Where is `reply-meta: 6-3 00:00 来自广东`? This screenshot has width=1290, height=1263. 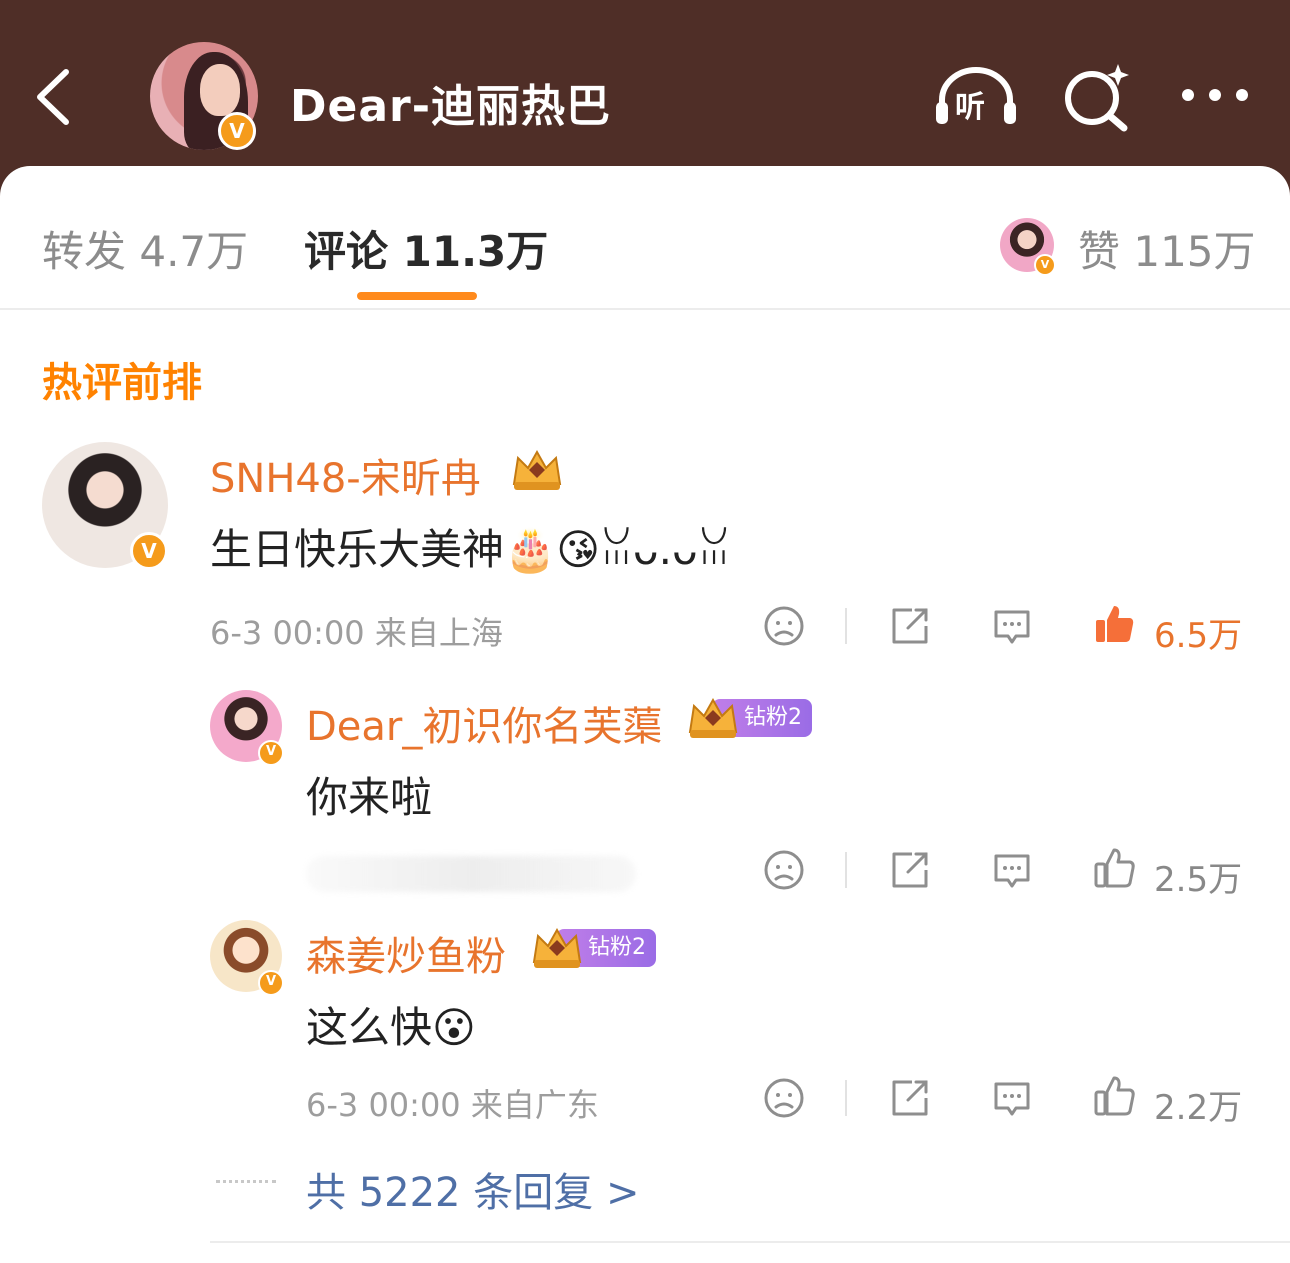 reply-meta: 6-3 00:00 来自广东 is located at coordinates (452, 1105).